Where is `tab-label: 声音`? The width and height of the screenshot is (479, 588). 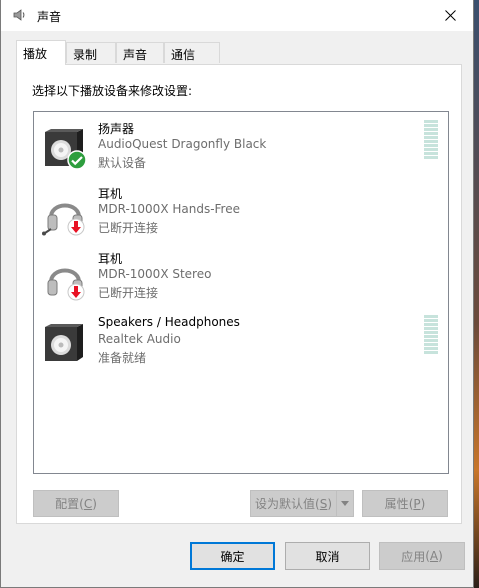 tab-label: 声音 is located at coordinates (135, 55).